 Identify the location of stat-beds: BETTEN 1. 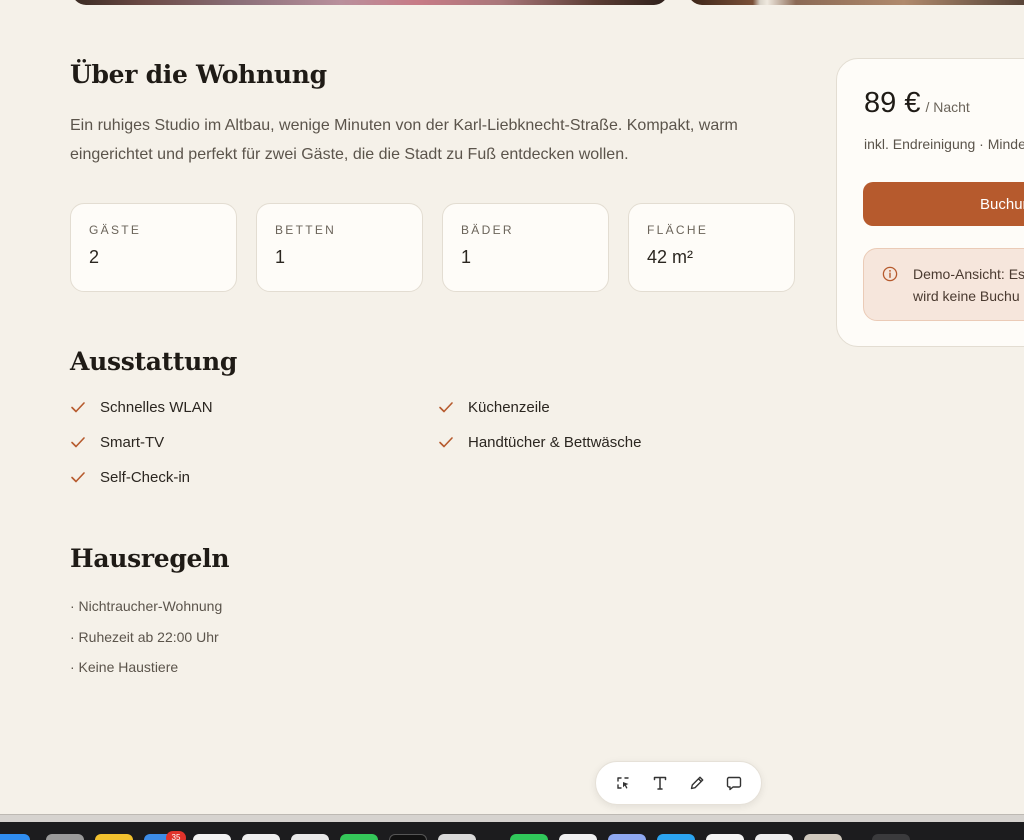
(339, 247).